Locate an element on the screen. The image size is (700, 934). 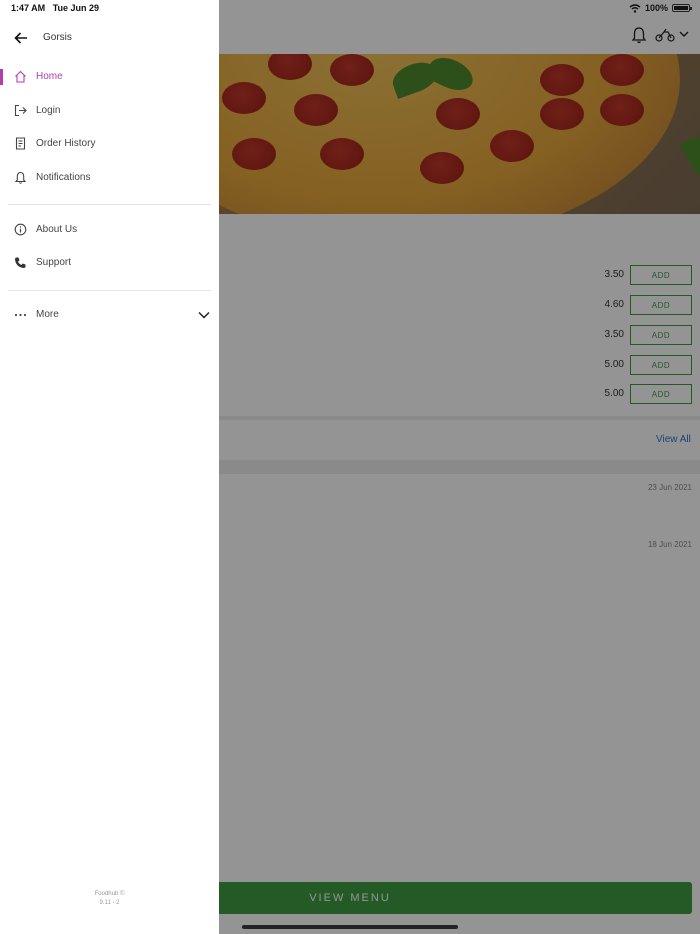
drawer-item-notifications: Notifications is located at coordinates (109, 178).